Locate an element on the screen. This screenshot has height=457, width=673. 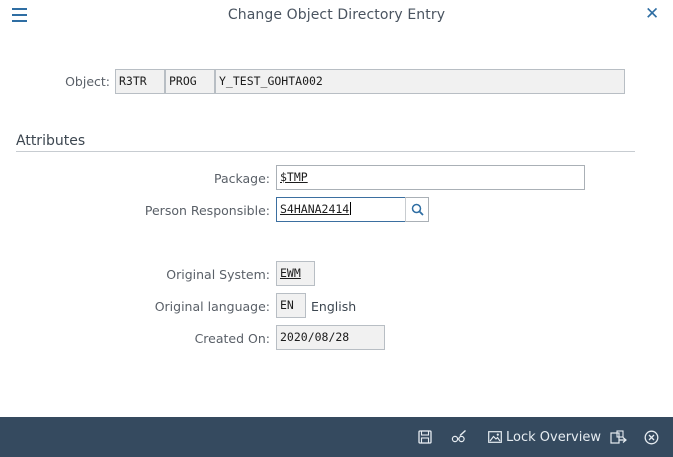
package-field: $TMP is located at coordinates (430, 177).